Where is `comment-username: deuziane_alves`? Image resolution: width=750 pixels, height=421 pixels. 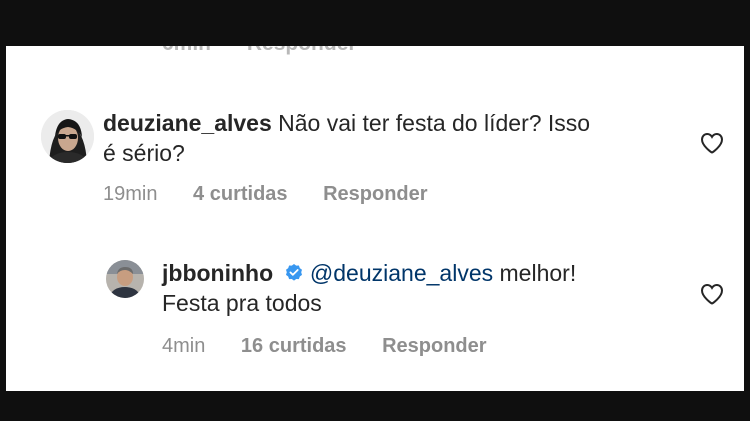 comment-username: deuziane_alves is located at coordinates (187, 123).